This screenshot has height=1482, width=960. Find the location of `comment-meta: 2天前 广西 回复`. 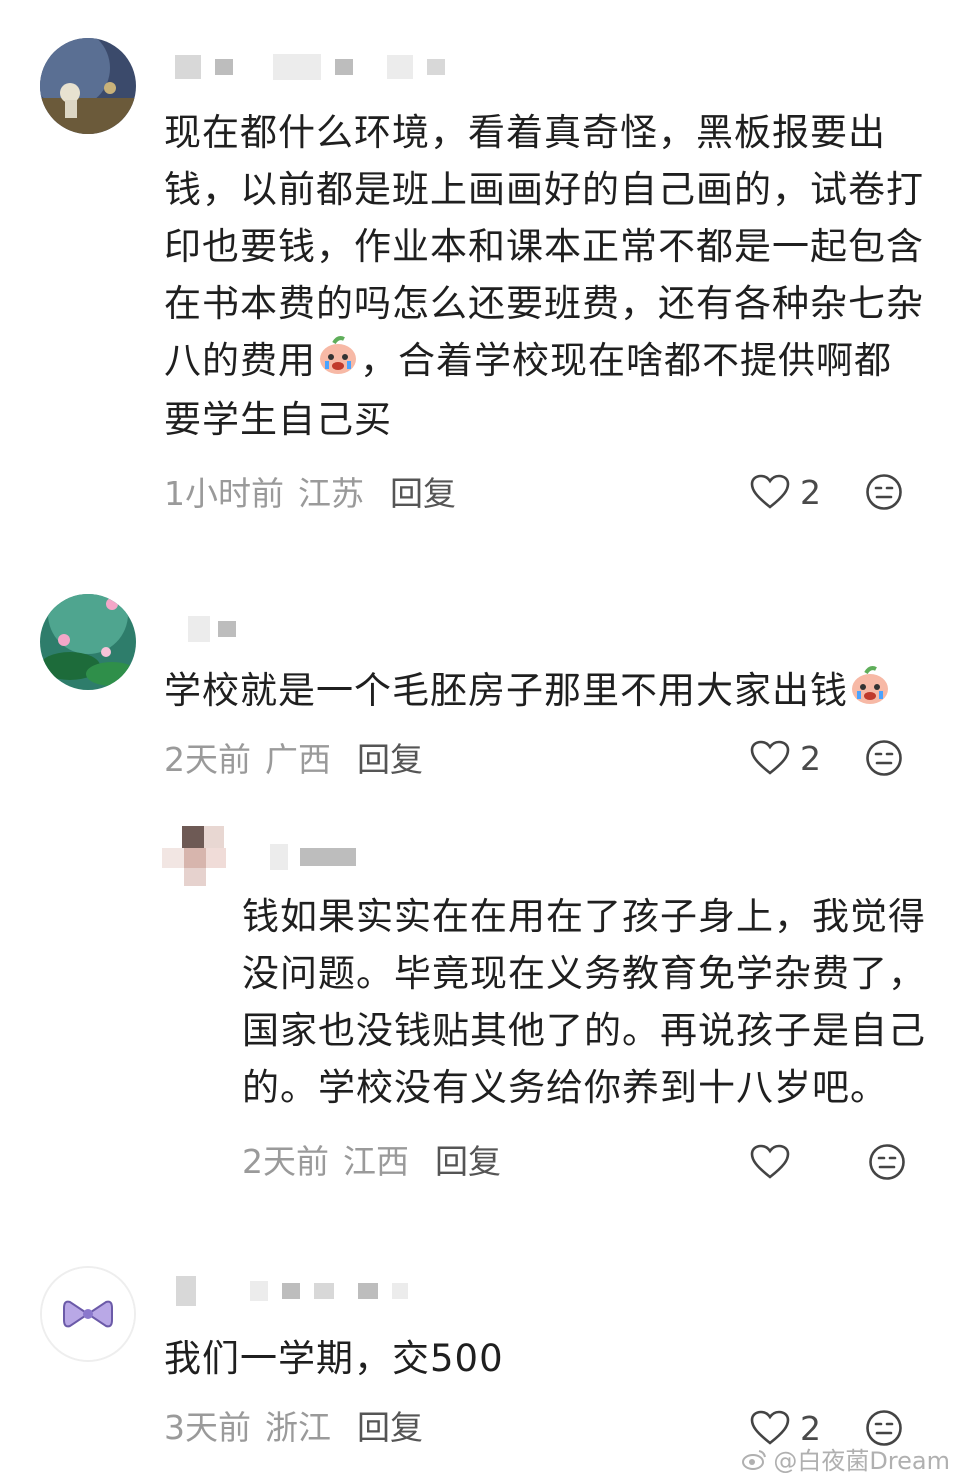

comment-meta: 2天前 广西 回复 is located at coordinates (293, 760).